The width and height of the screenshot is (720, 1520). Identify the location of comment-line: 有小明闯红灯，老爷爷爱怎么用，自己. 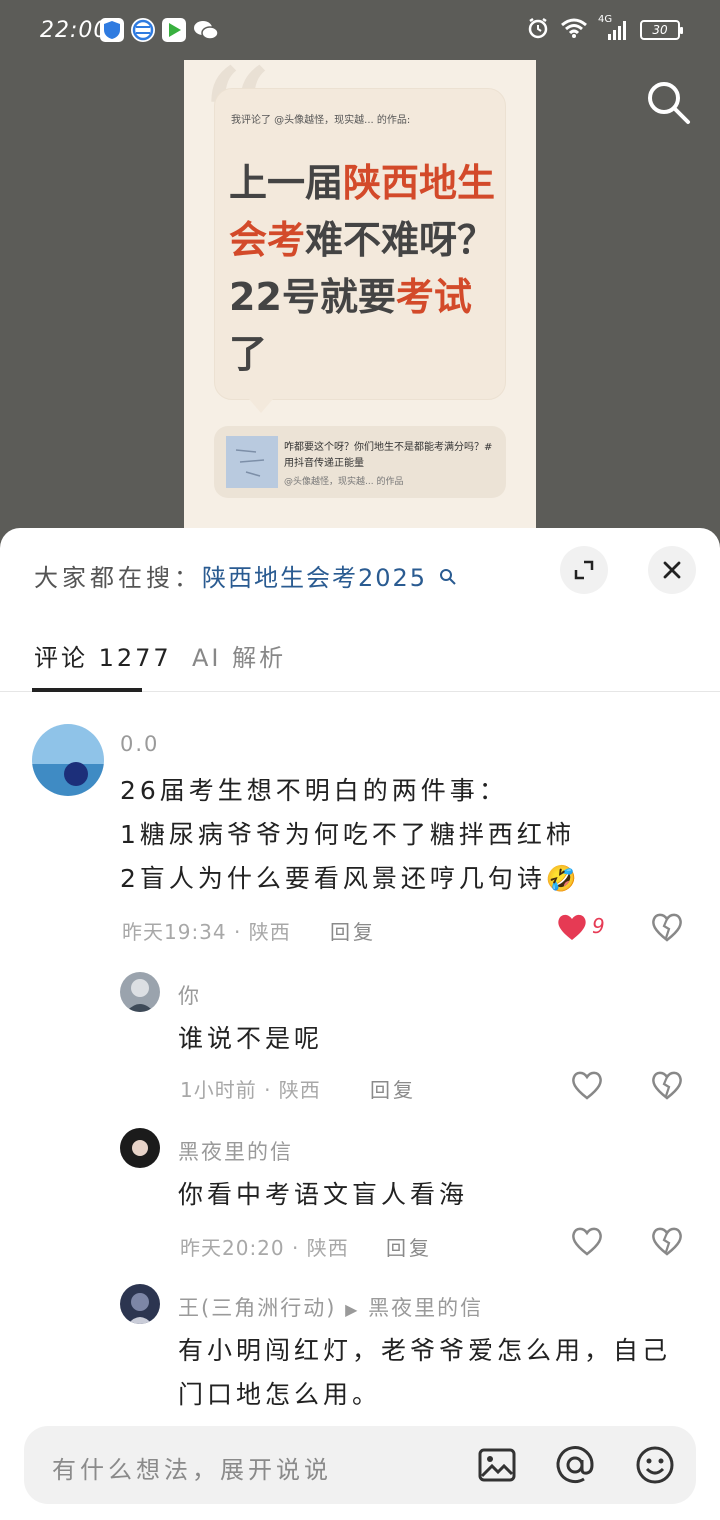
(425, 1350).